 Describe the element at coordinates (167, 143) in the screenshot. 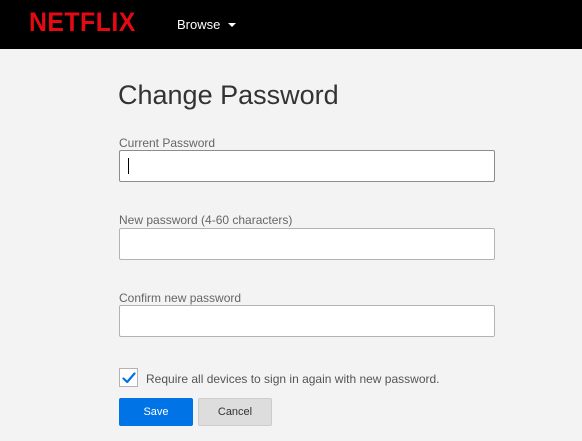

I see `current-password-label: Current Password` at that location.